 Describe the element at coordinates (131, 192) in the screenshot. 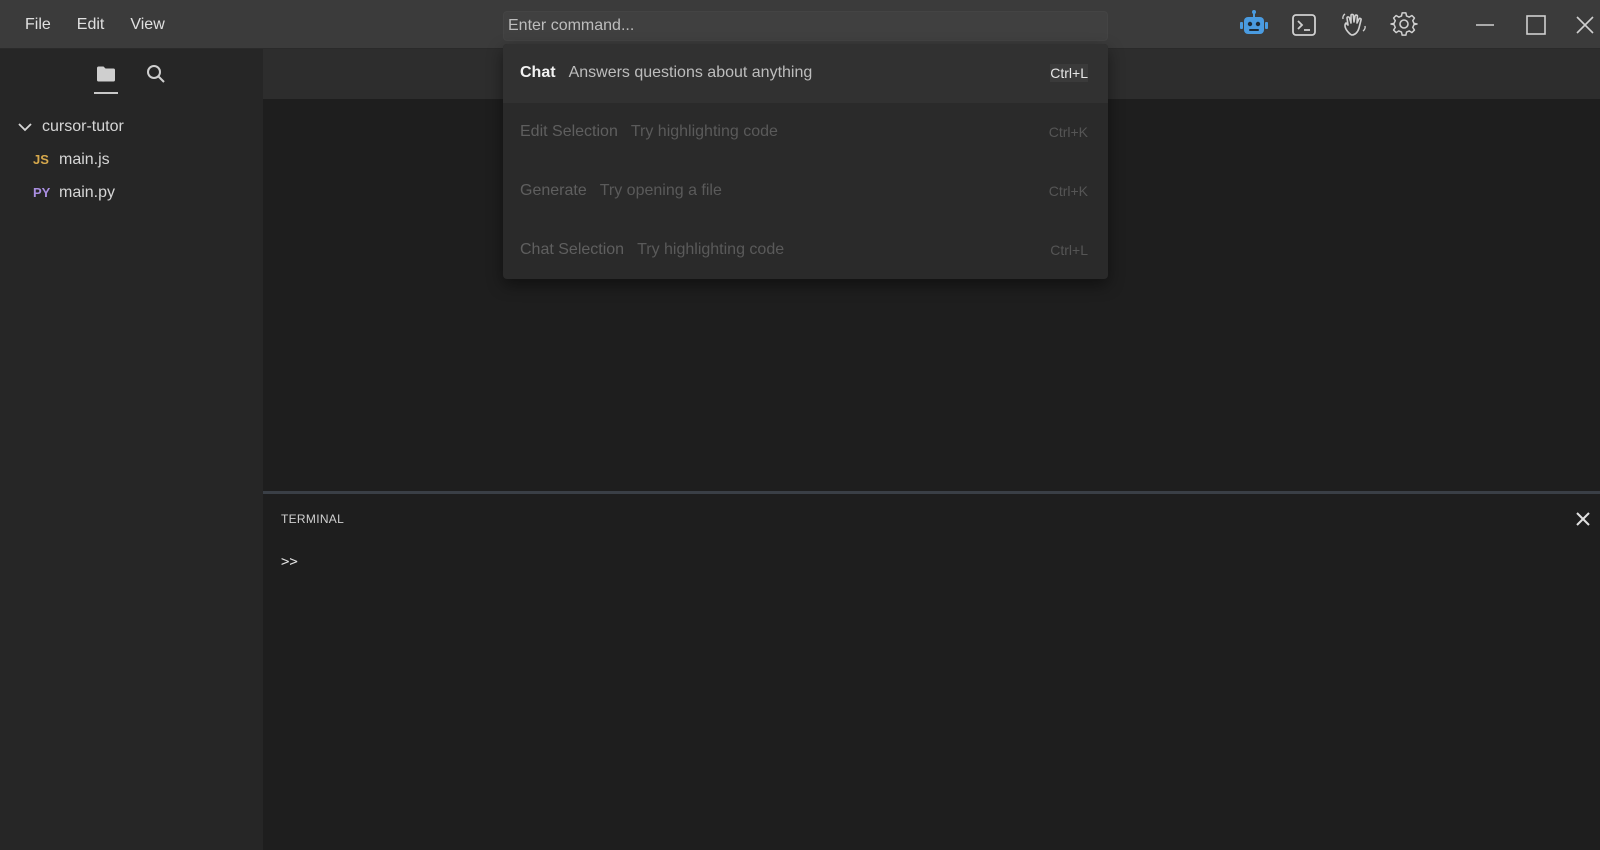

I see `file-item: PY main.py` at that location.